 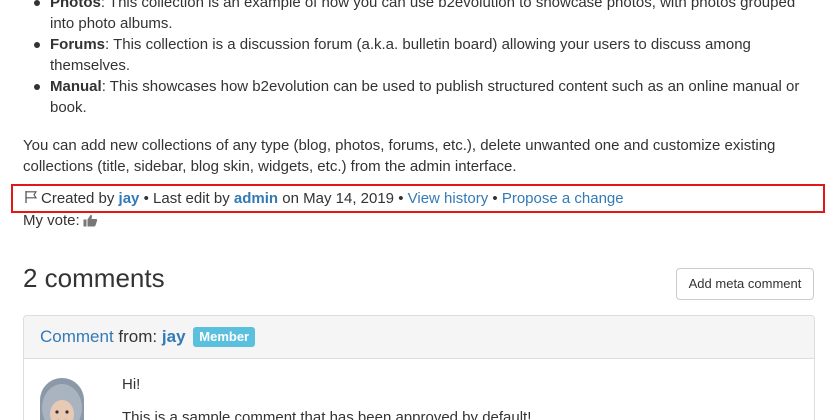 I want to click on collection-term: Photos, so click(x=75, y=5).